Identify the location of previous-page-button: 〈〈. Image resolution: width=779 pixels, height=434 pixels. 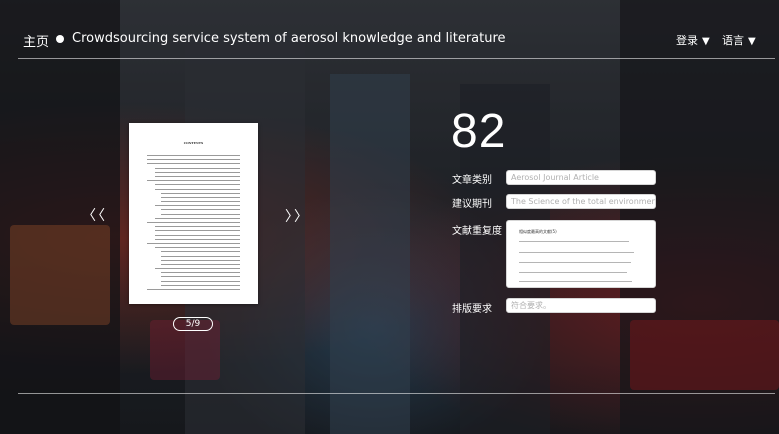
(94, 215).